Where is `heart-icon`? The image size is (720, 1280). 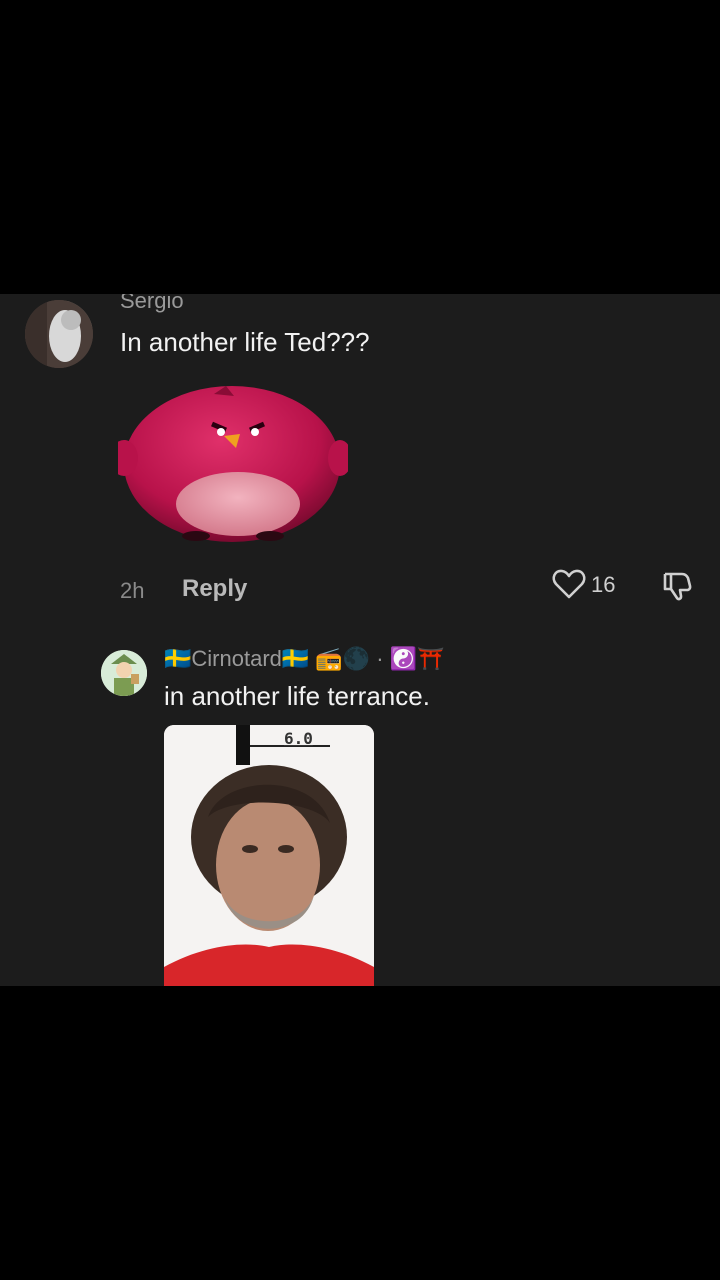 heart-icon is located at coordinates (569, 584).